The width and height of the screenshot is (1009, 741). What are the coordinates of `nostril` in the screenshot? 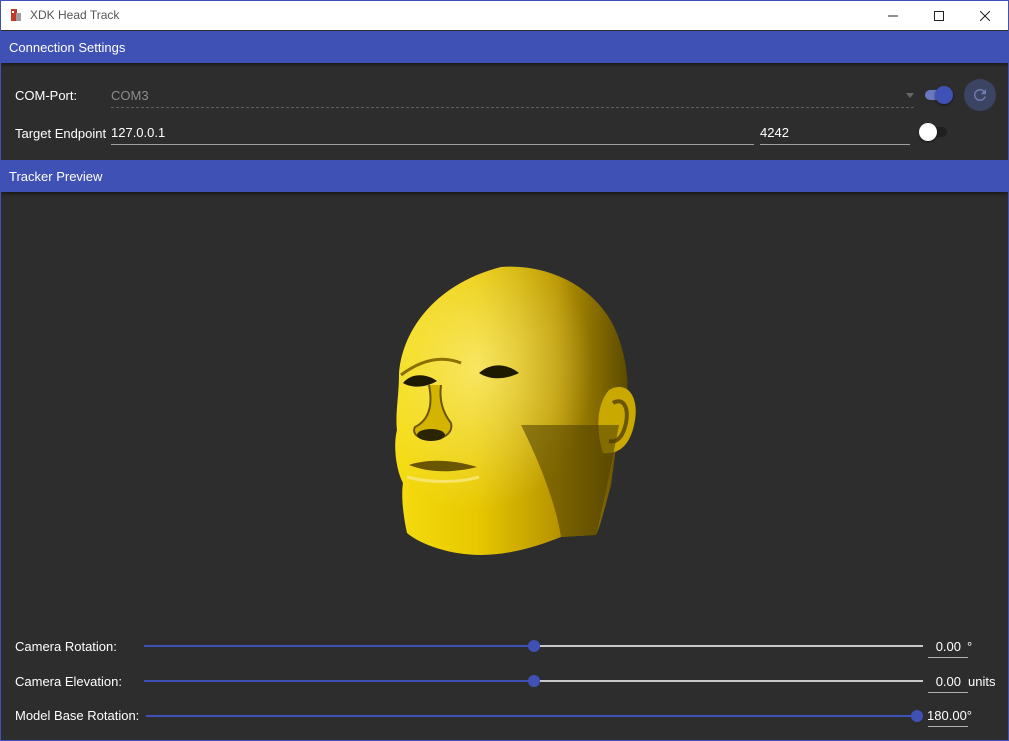 It's located at (431, 435).